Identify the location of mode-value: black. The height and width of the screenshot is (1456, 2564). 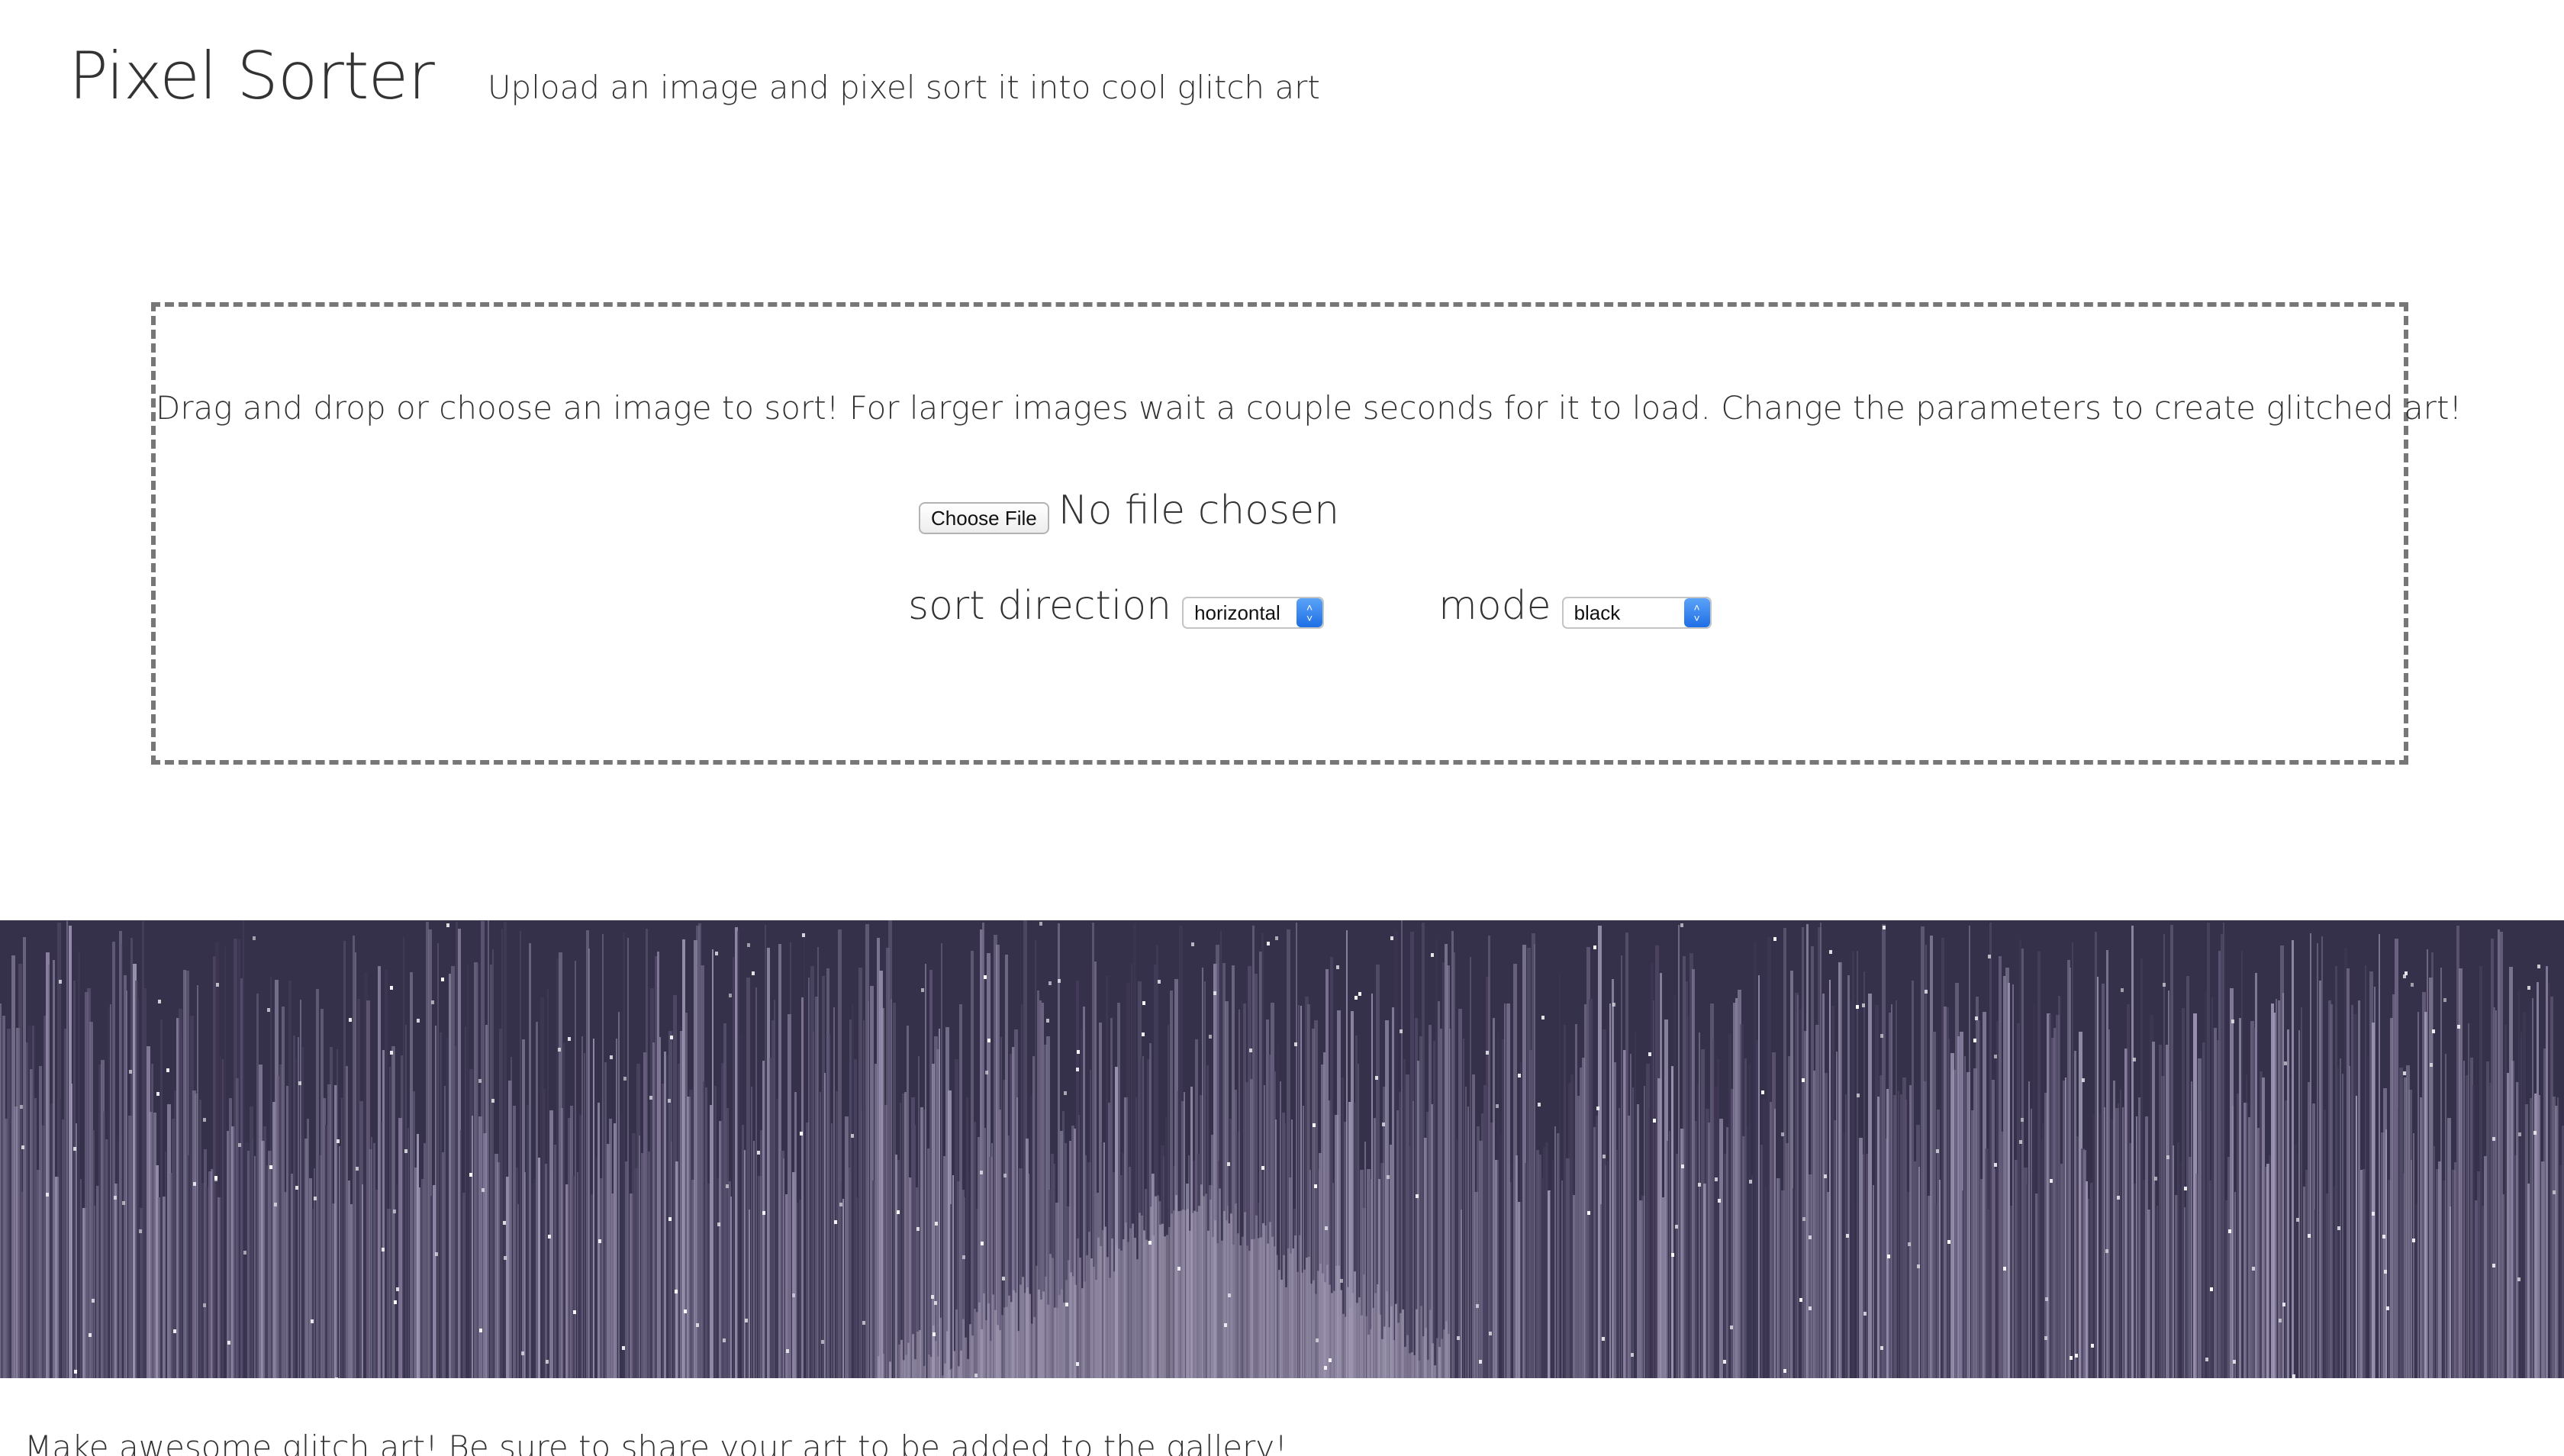
(1597, 612).